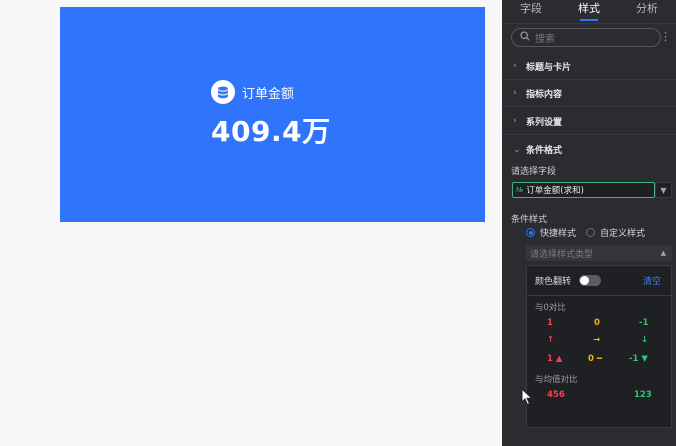 The image size is (676, 446). I want to click on tab-analysis: 分析, so click(647, 11).